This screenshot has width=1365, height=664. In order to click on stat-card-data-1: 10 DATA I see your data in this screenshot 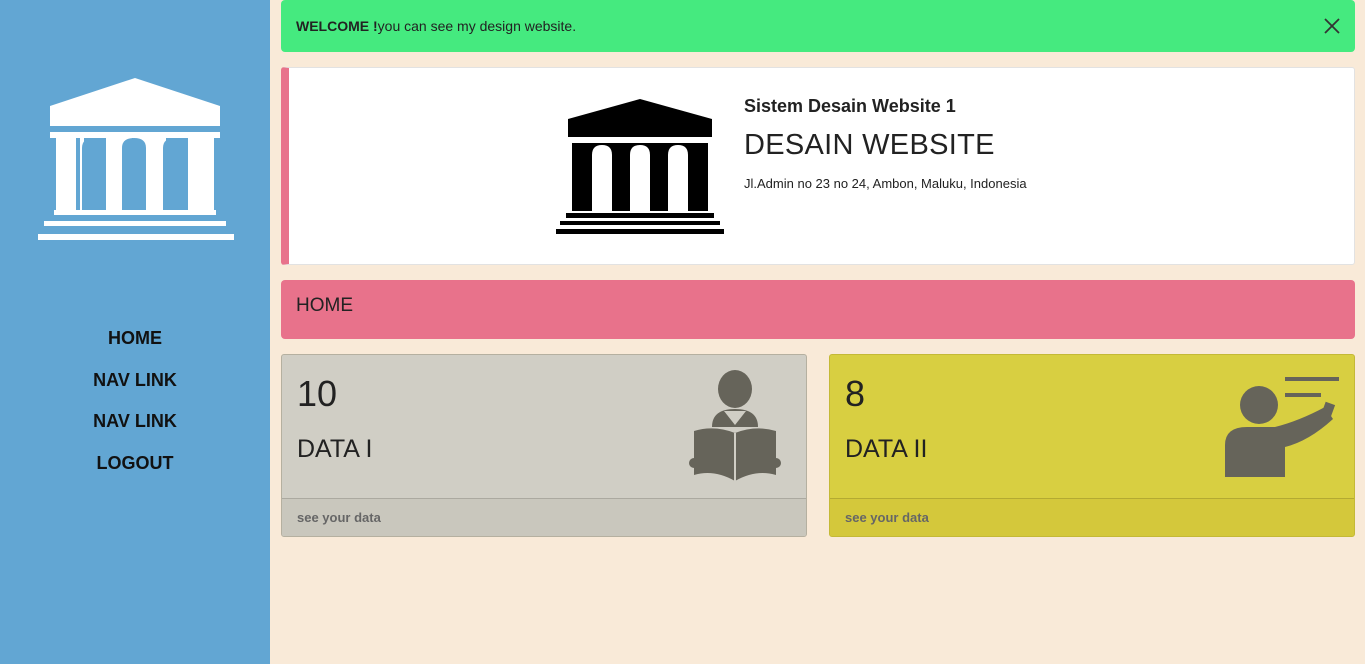, I will do `click(544, 445)`.